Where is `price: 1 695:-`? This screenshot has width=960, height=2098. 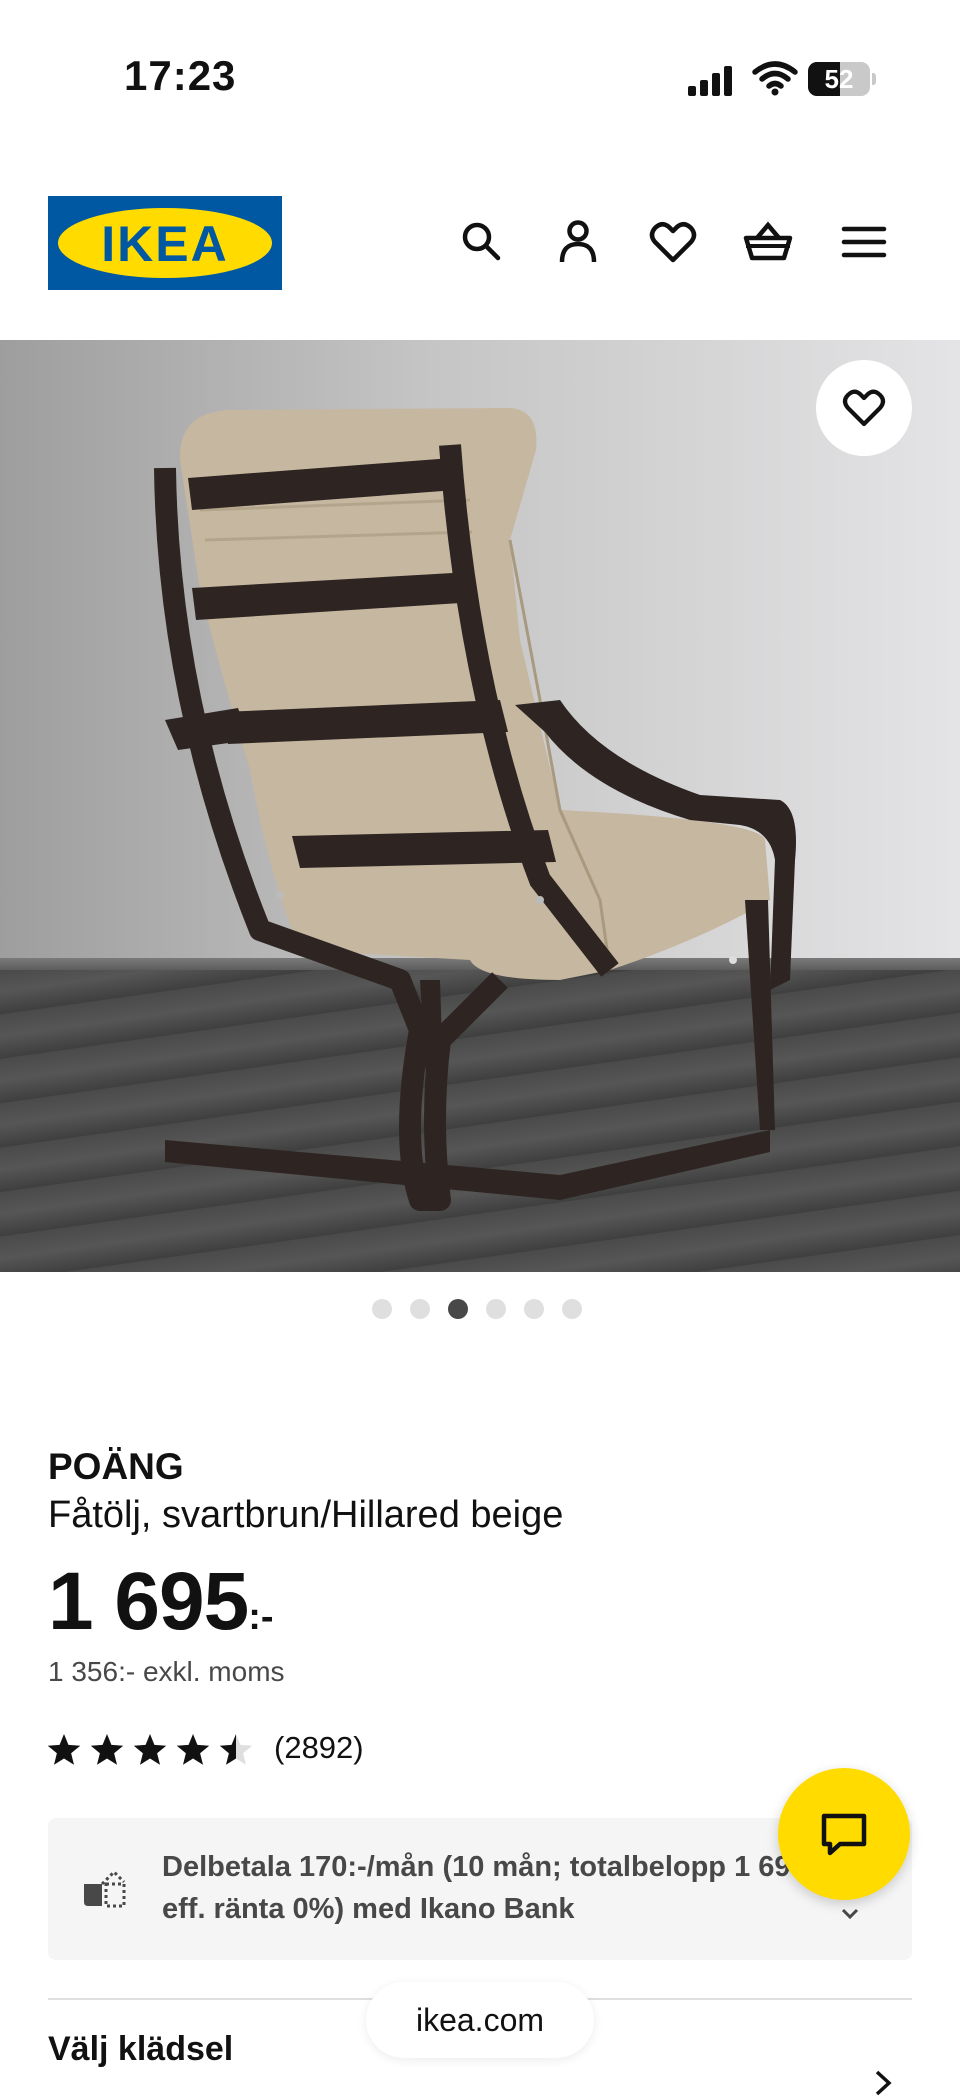
price: 1 695:- is located at coordinates (161, 1602).